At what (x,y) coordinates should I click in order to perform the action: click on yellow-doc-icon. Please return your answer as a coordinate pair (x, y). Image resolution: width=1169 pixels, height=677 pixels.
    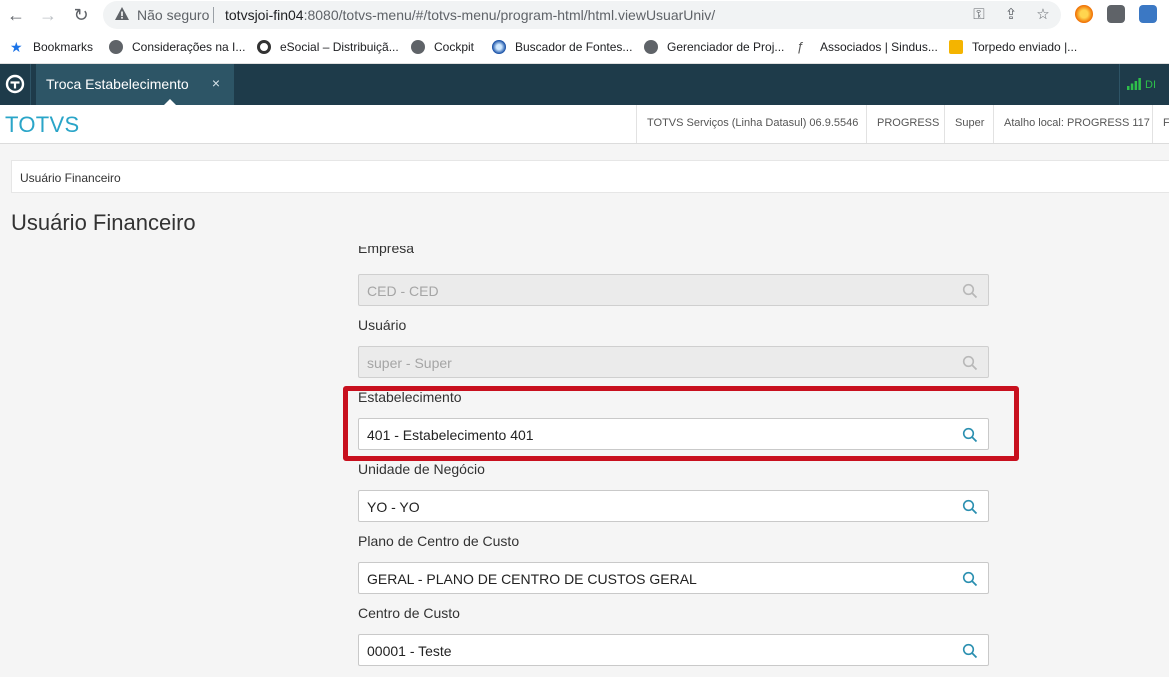
    Looking at the image, I should click on (956, 47).